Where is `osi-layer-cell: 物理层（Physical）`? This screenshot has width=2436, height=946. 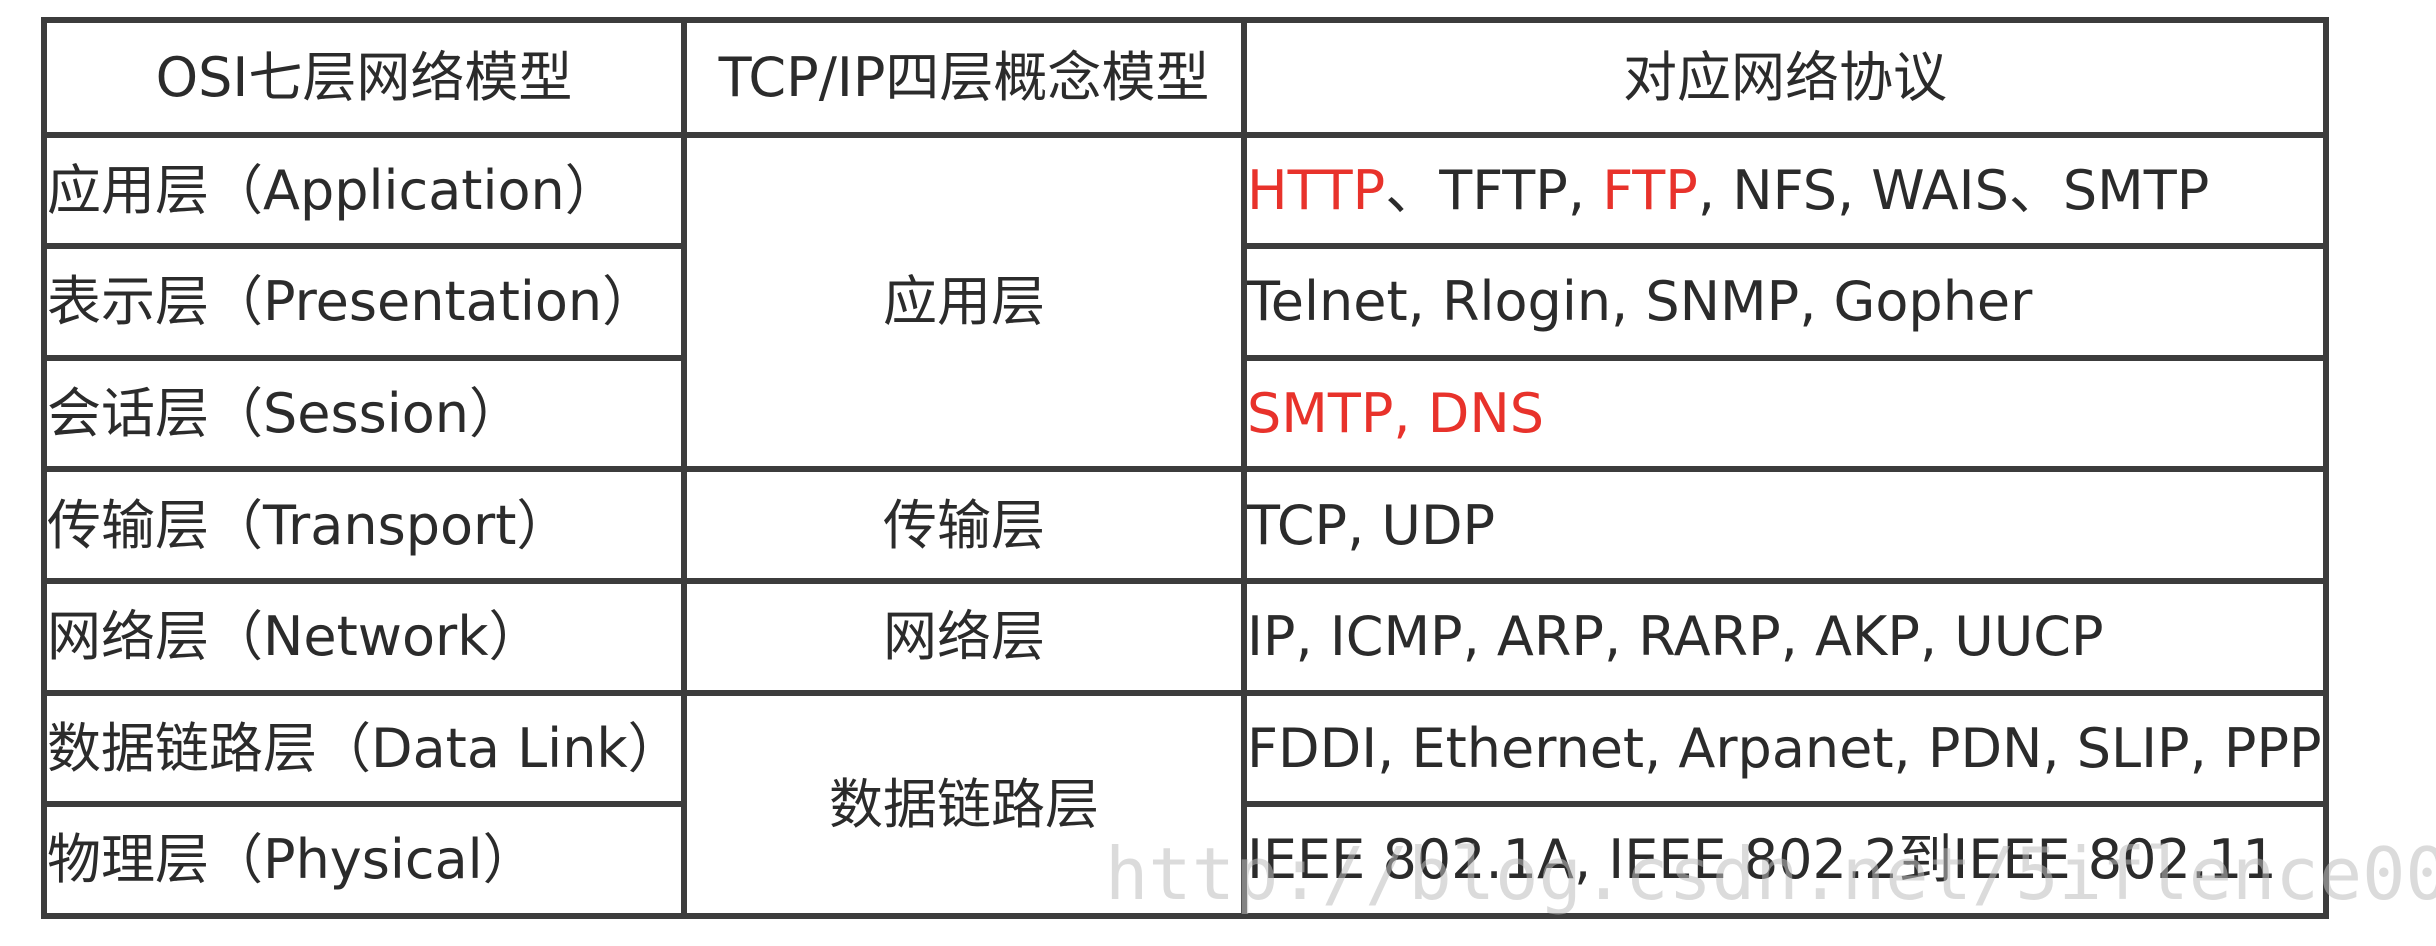
osi-layer-cell: 物理层（Physical） is located at coordinates (364, 860).